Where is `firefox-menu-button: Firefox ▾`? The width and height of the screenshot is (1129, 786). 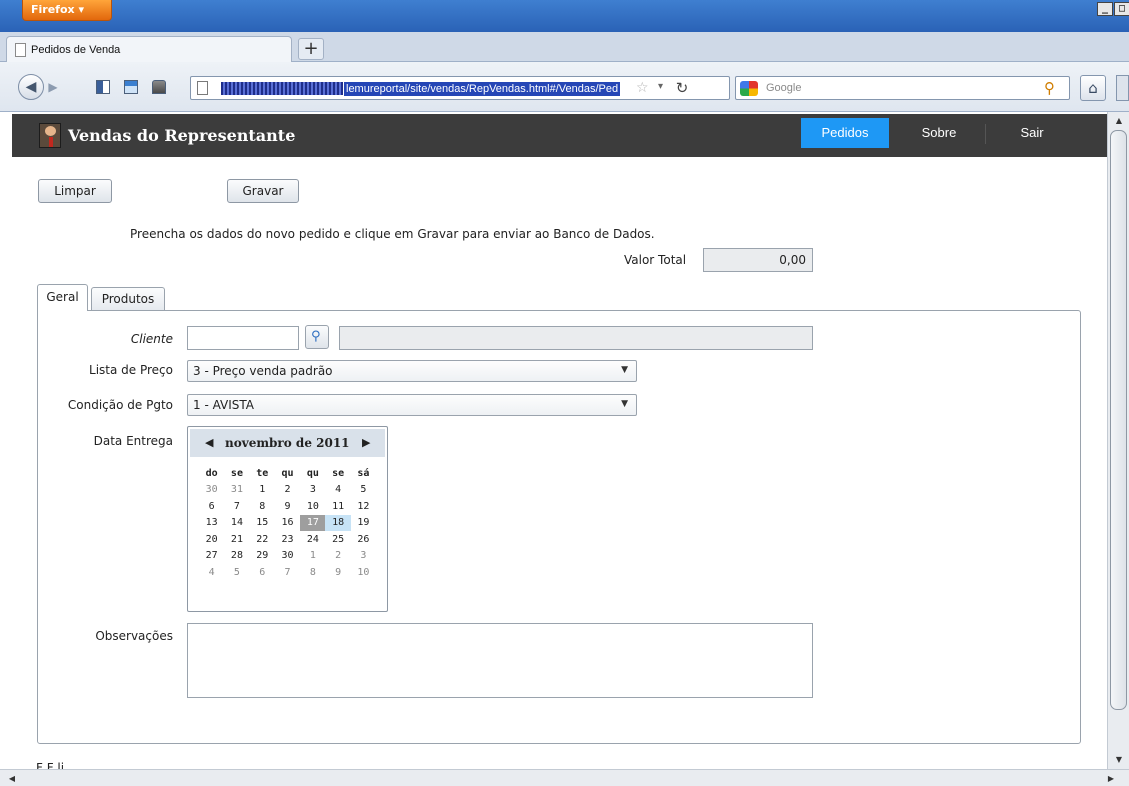 firefox-menu-button: Firefox ▾ is located at coordinates (67, 10).